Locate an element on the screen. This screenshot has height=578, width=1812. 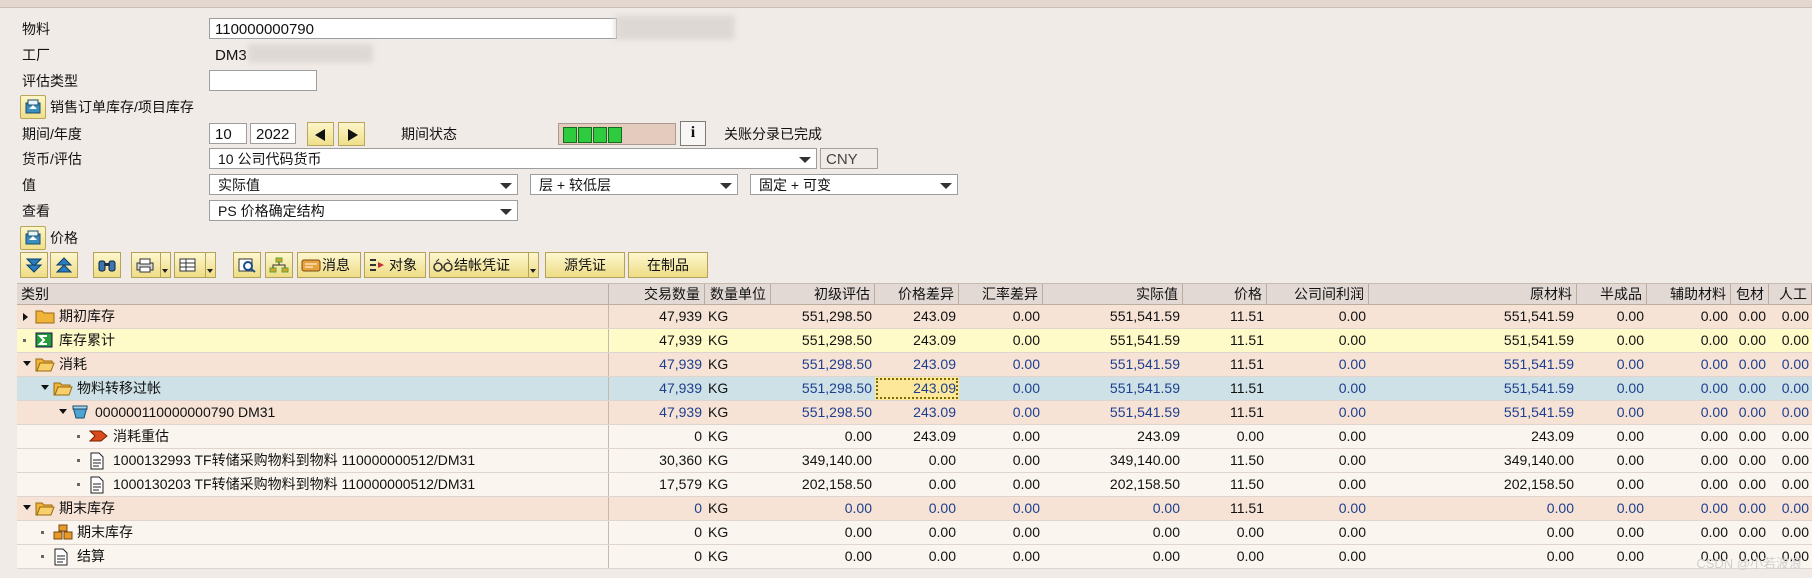
actual-cell: 349,140.00 is located at coordinates (1113, 460).